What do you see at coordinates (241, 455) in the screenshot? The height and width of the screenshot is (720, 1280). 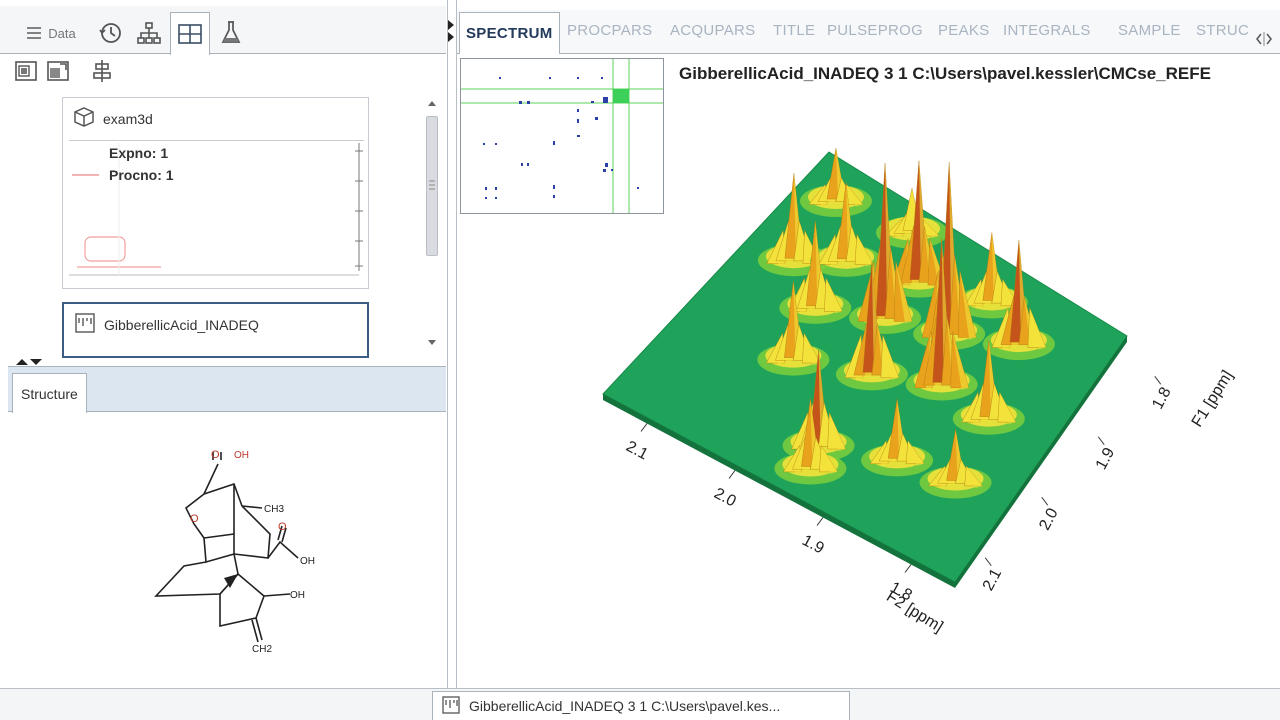 I see `atom-oh-top: OH` at bounding box center [241, 455].